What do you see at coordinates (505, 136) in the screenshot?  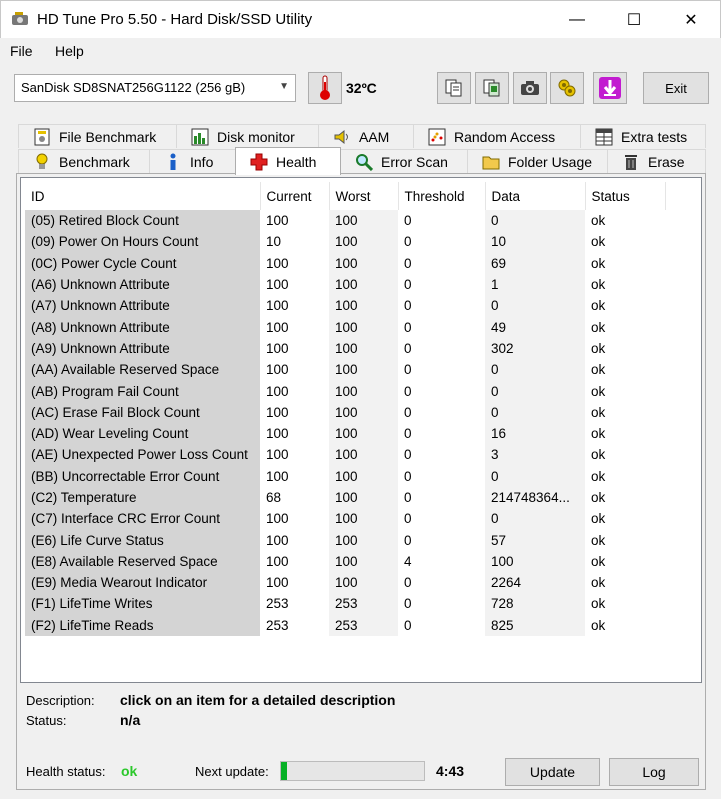 I see `tab-label: Random Access` at bounding box center [505, 136].